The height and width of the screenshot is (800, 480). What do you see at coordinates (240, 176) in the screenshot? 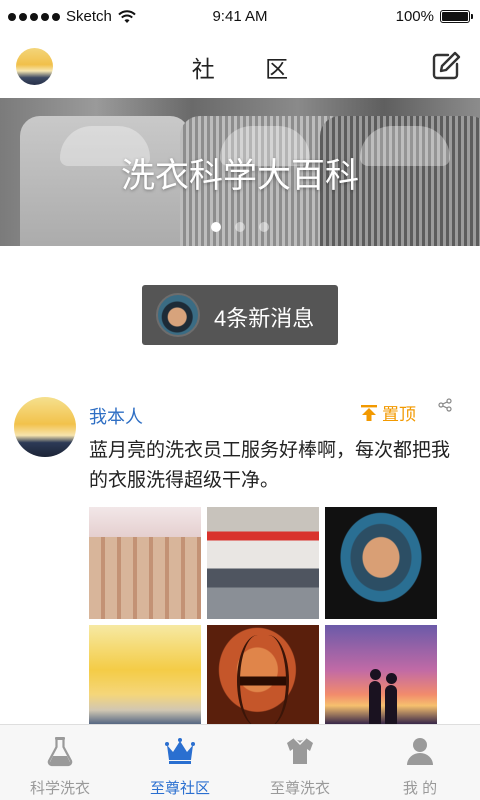
I see `banner-title: 洗衣科学大百科` at bounding box center [240, 176].